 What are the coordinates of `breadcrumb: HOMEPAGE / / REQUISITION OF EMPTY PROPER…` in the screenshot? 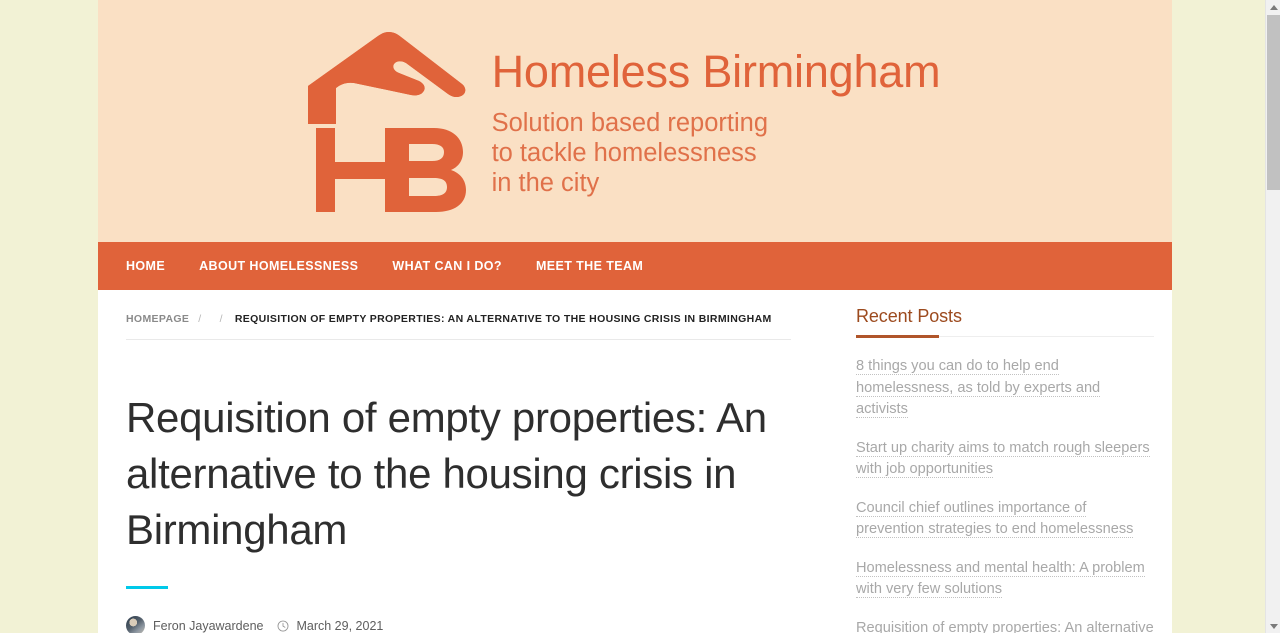 It's located at (470, 314).